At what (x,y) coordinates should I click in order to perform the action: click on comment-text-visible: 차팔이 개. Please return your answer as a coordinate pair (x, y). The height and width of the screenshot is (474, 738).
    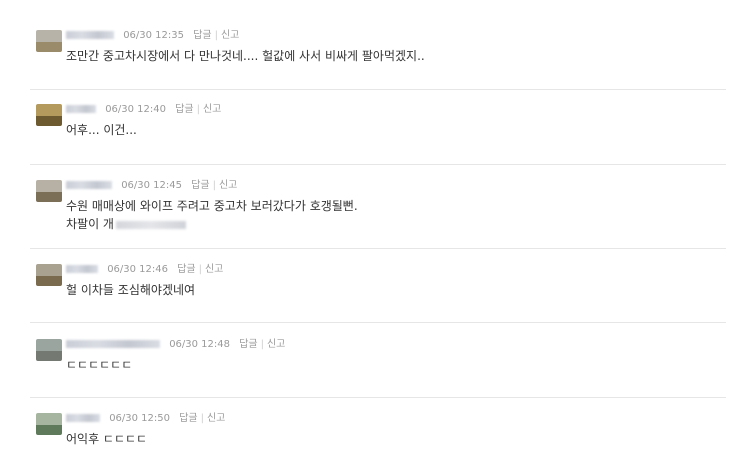
    Looking at the image, I should click on (90, 224).